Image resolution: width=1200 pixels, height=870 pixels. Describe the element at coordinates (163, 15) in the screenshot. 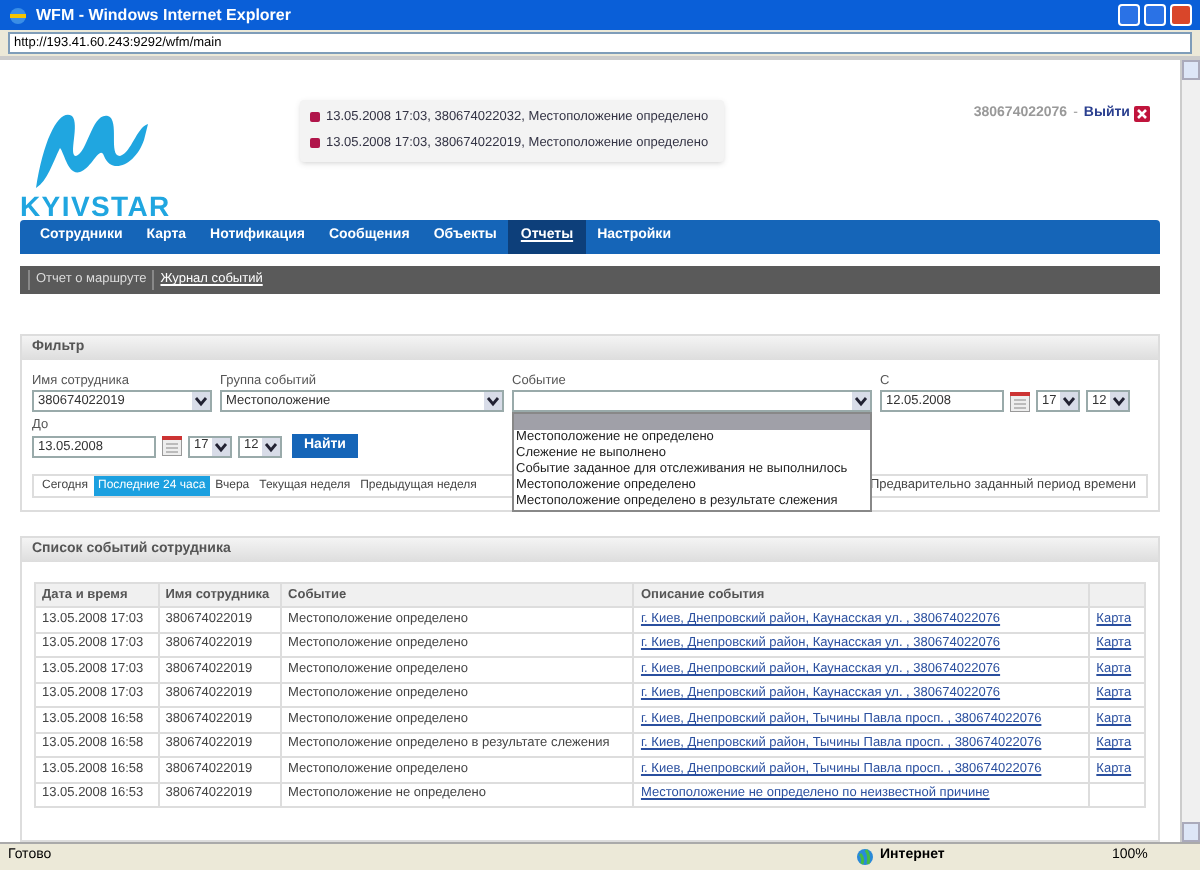

I see `window-title: WFM - Windows Internet Explorer` at that location.